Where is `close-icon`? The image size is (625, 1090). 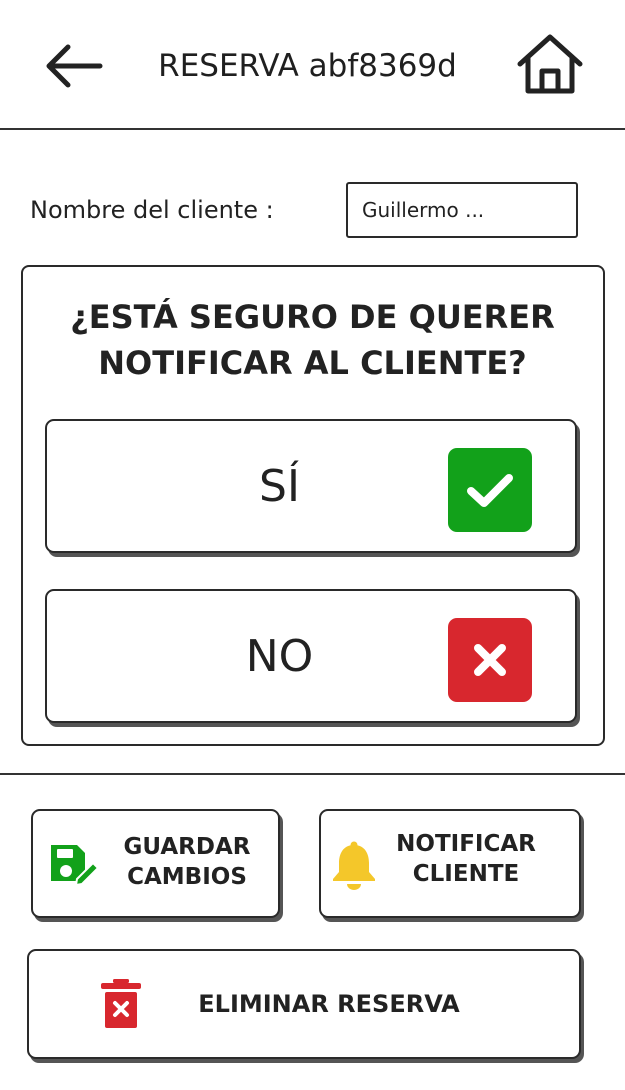 close-icon is located at coordinates (490, 660).